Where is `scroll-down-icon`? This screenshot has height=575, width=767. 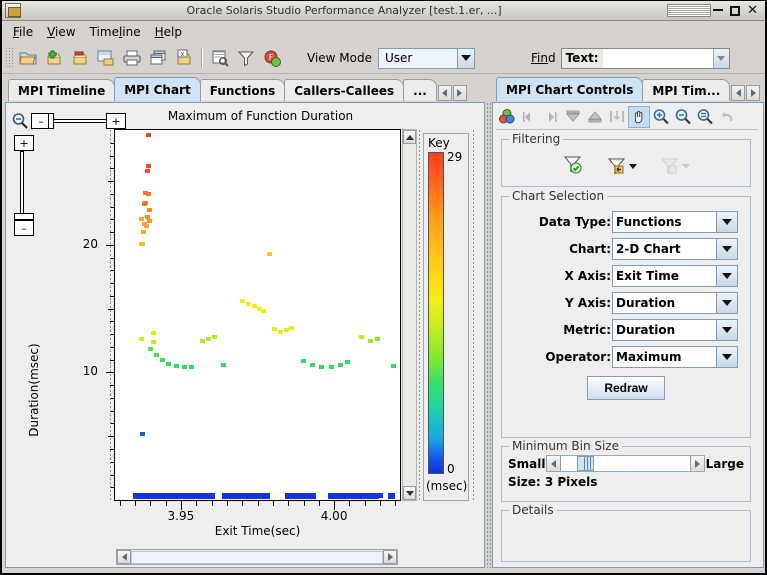 scroll-down-icon is located at coordinates (409, 493).